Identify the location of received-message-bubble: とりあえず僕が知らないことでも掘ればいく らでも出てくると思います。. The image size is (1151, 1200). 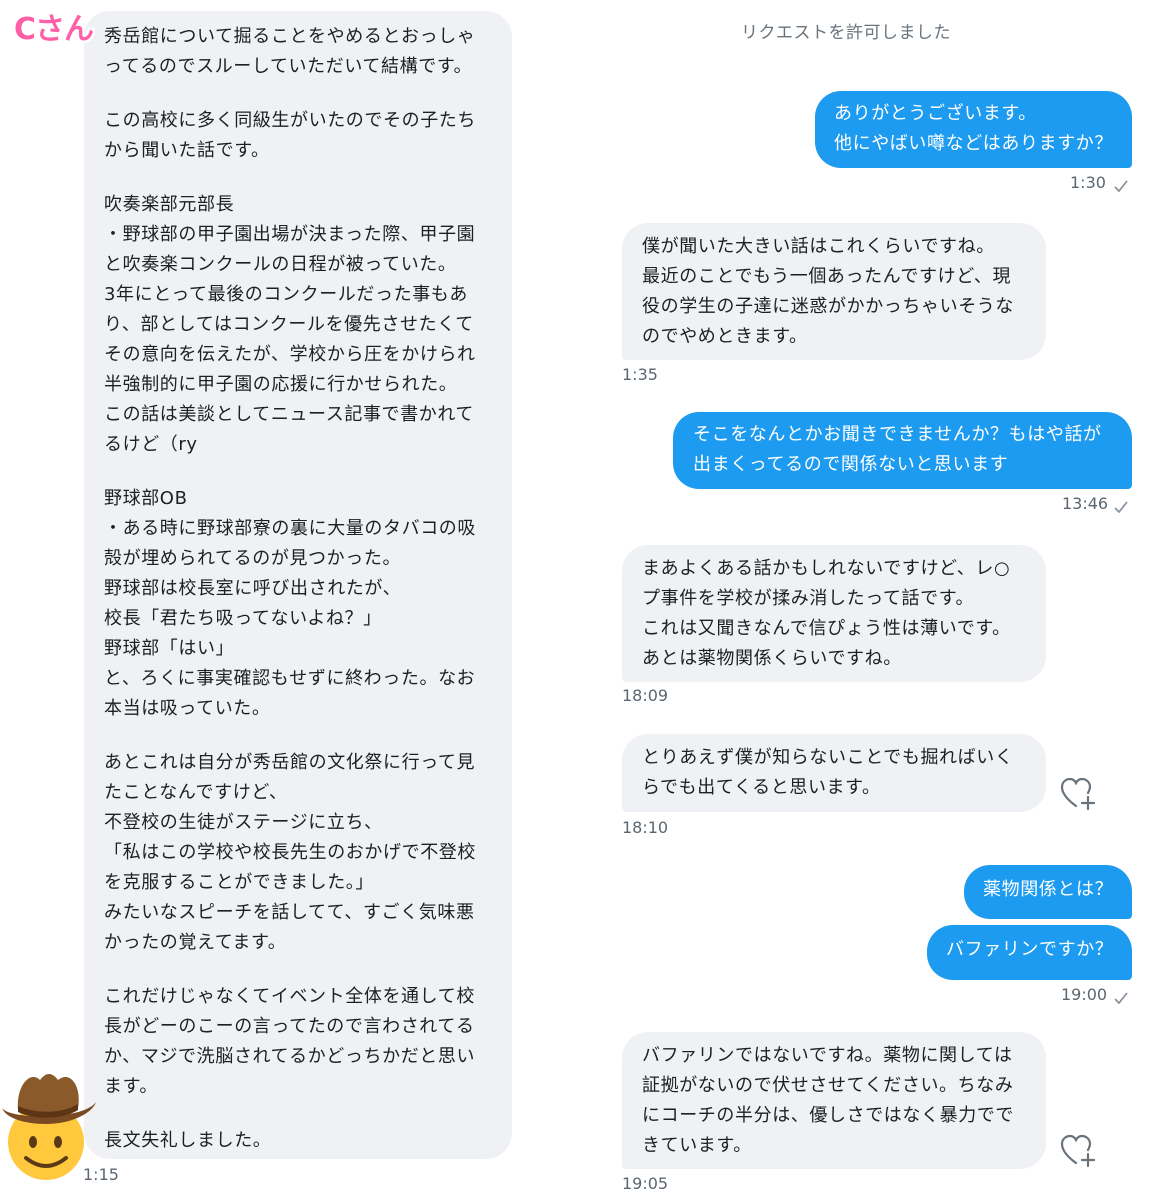
(834, 773).